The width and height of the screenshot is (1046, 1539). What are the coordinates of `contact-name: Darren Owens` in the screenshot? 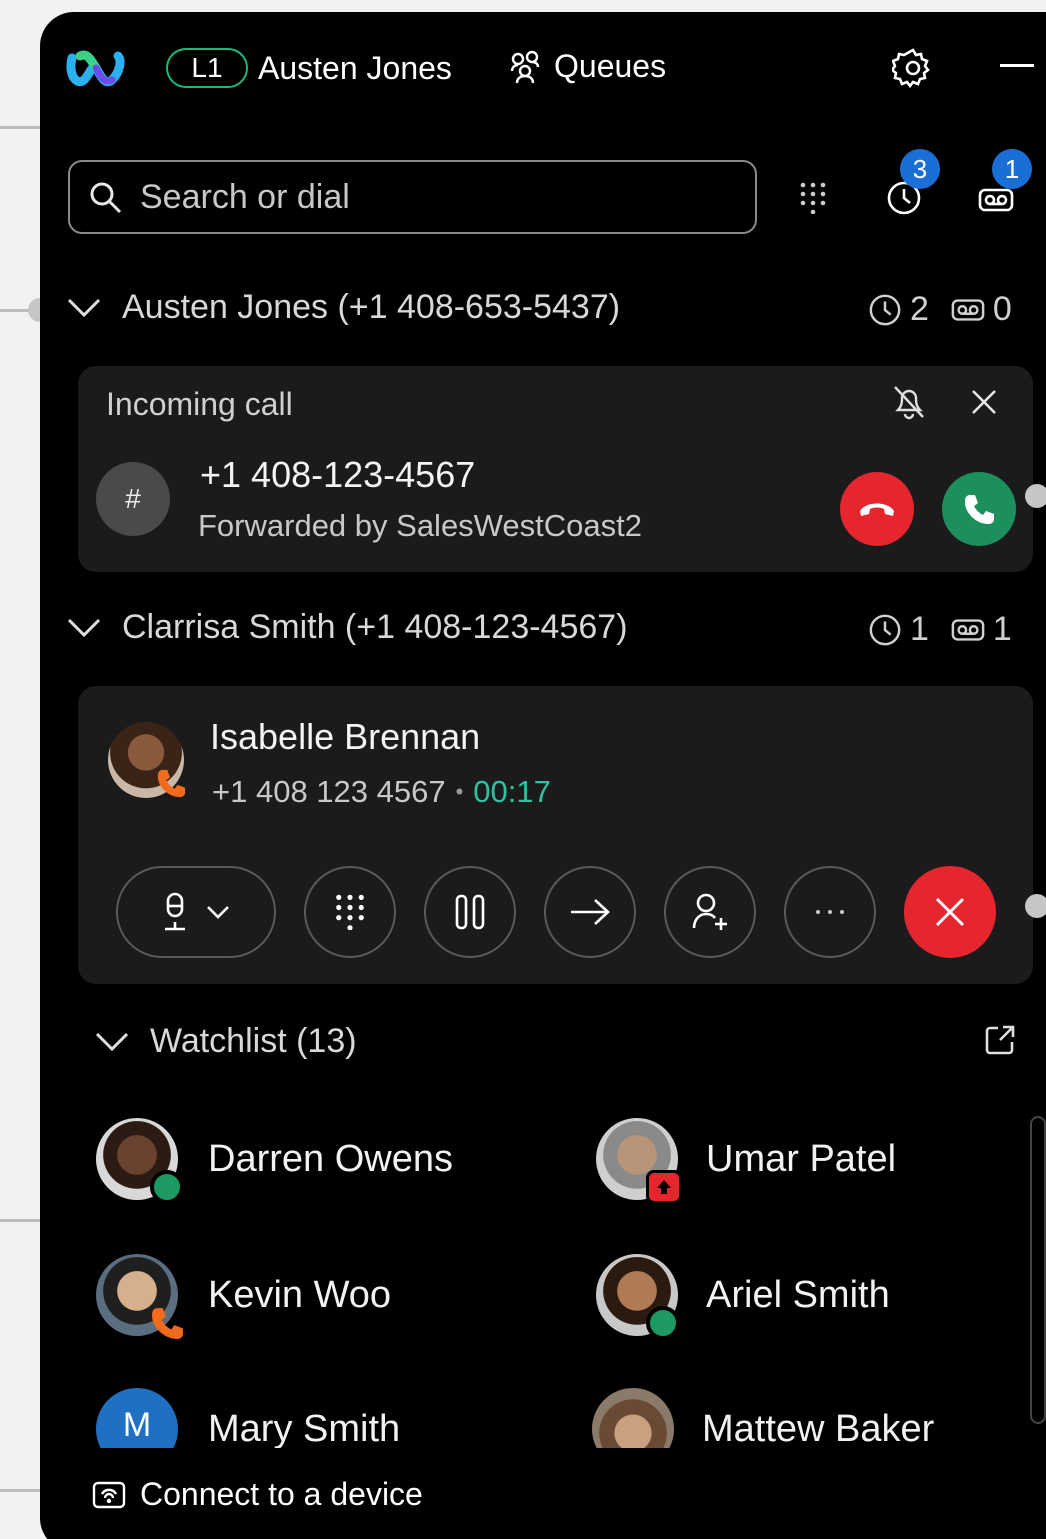 It's located at (330, 1159).